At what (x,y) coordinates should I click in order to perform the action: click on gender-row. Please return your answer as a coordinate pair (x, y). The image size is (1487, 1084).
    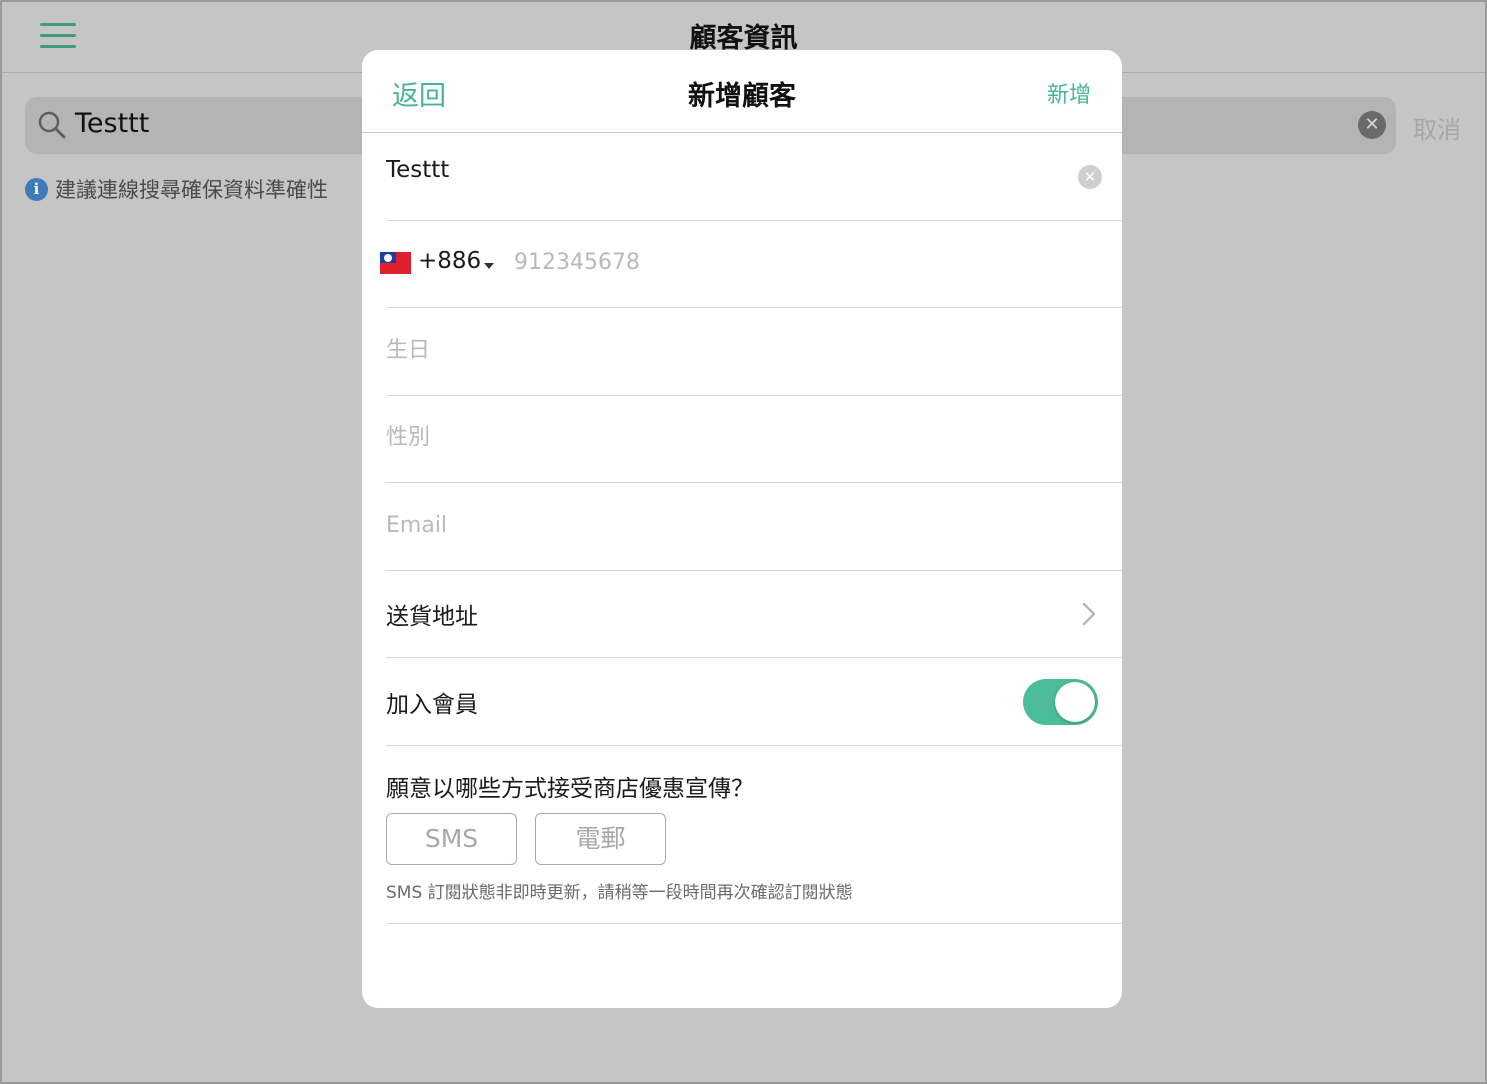
    Looking at the image, I should click on (754, 439).